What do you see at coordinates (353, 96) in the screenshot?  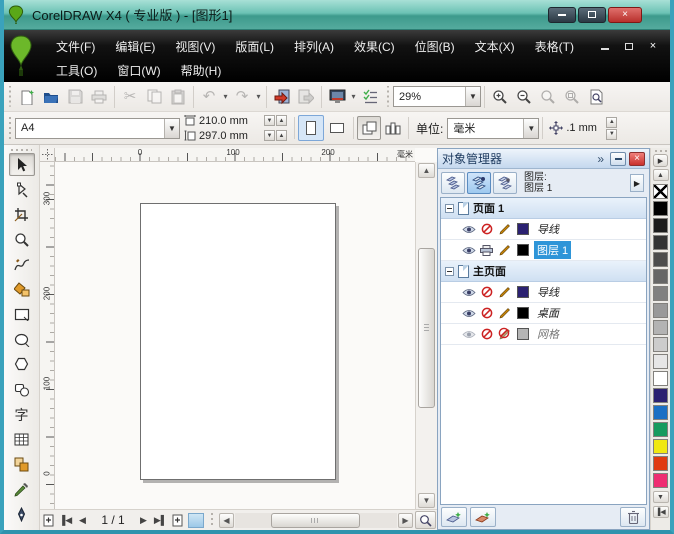 I see `launcher-dropdown-arrow: ▾` at bounding box center [353, 96].